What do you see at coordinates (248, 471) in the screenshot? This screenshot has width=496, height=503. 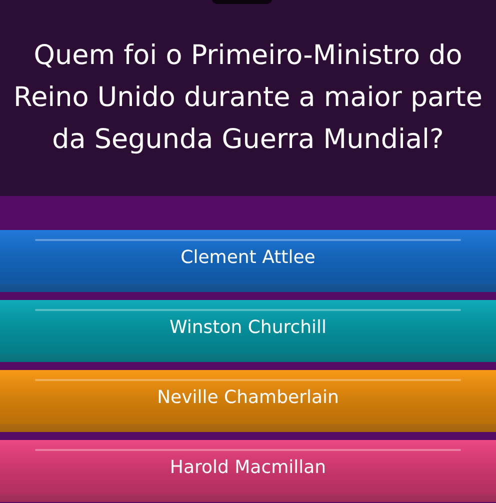 I see `answer-button: Harold Macmillan` at bounding box center [248, 471].